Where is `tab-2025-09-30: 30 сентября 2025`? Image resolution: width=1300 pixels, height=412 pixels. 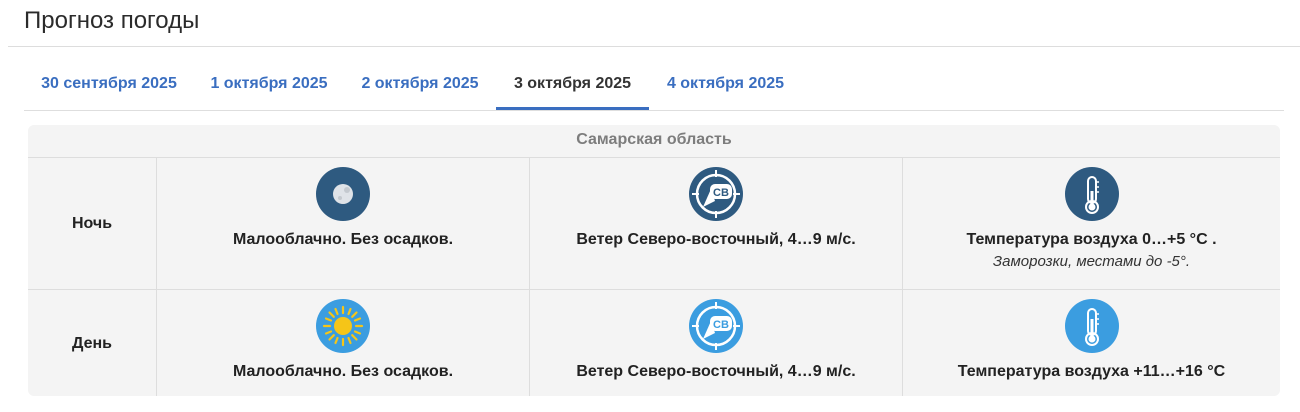
tab-2025-09-30: 30 сентября 2025 is located at coordinates (109, 85).